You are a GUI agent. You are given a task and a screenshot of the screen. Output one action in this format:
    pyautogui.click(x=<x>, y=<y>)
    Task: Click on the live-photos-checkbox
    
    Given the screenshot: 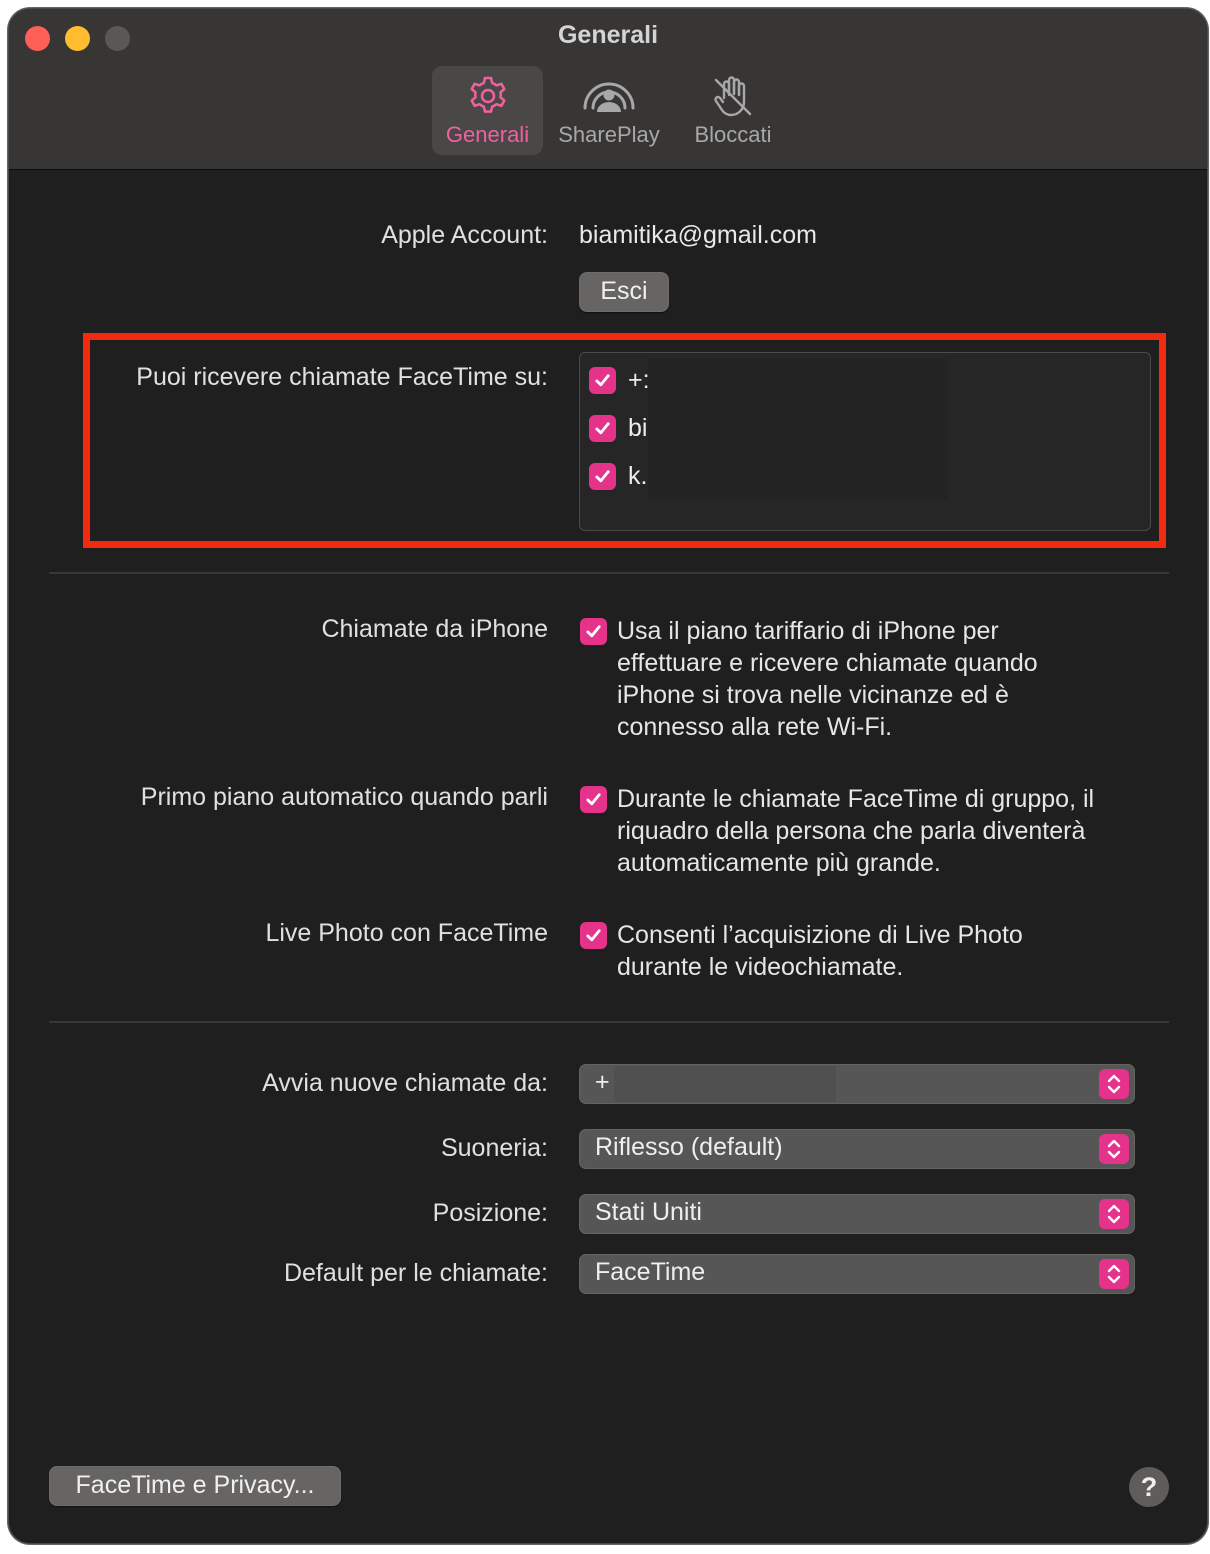 What is the action you would take?
    pyautogui.click(x=593, y=935)
    